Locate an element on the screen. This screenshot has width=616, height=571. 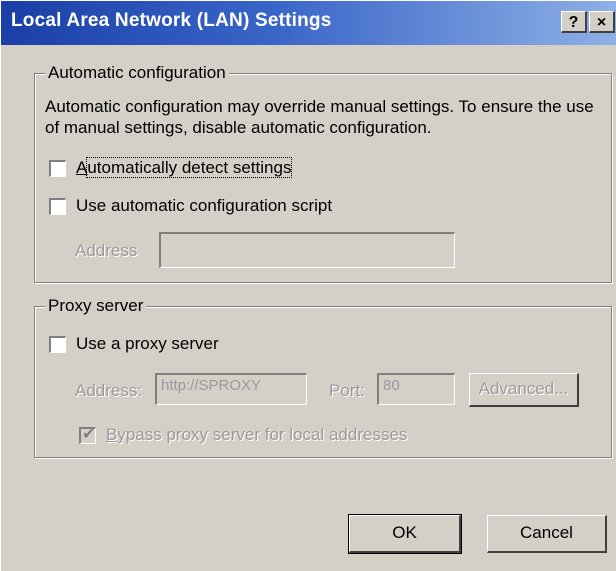
proxy-address-label: Address: is located at coordinates (109, 390).